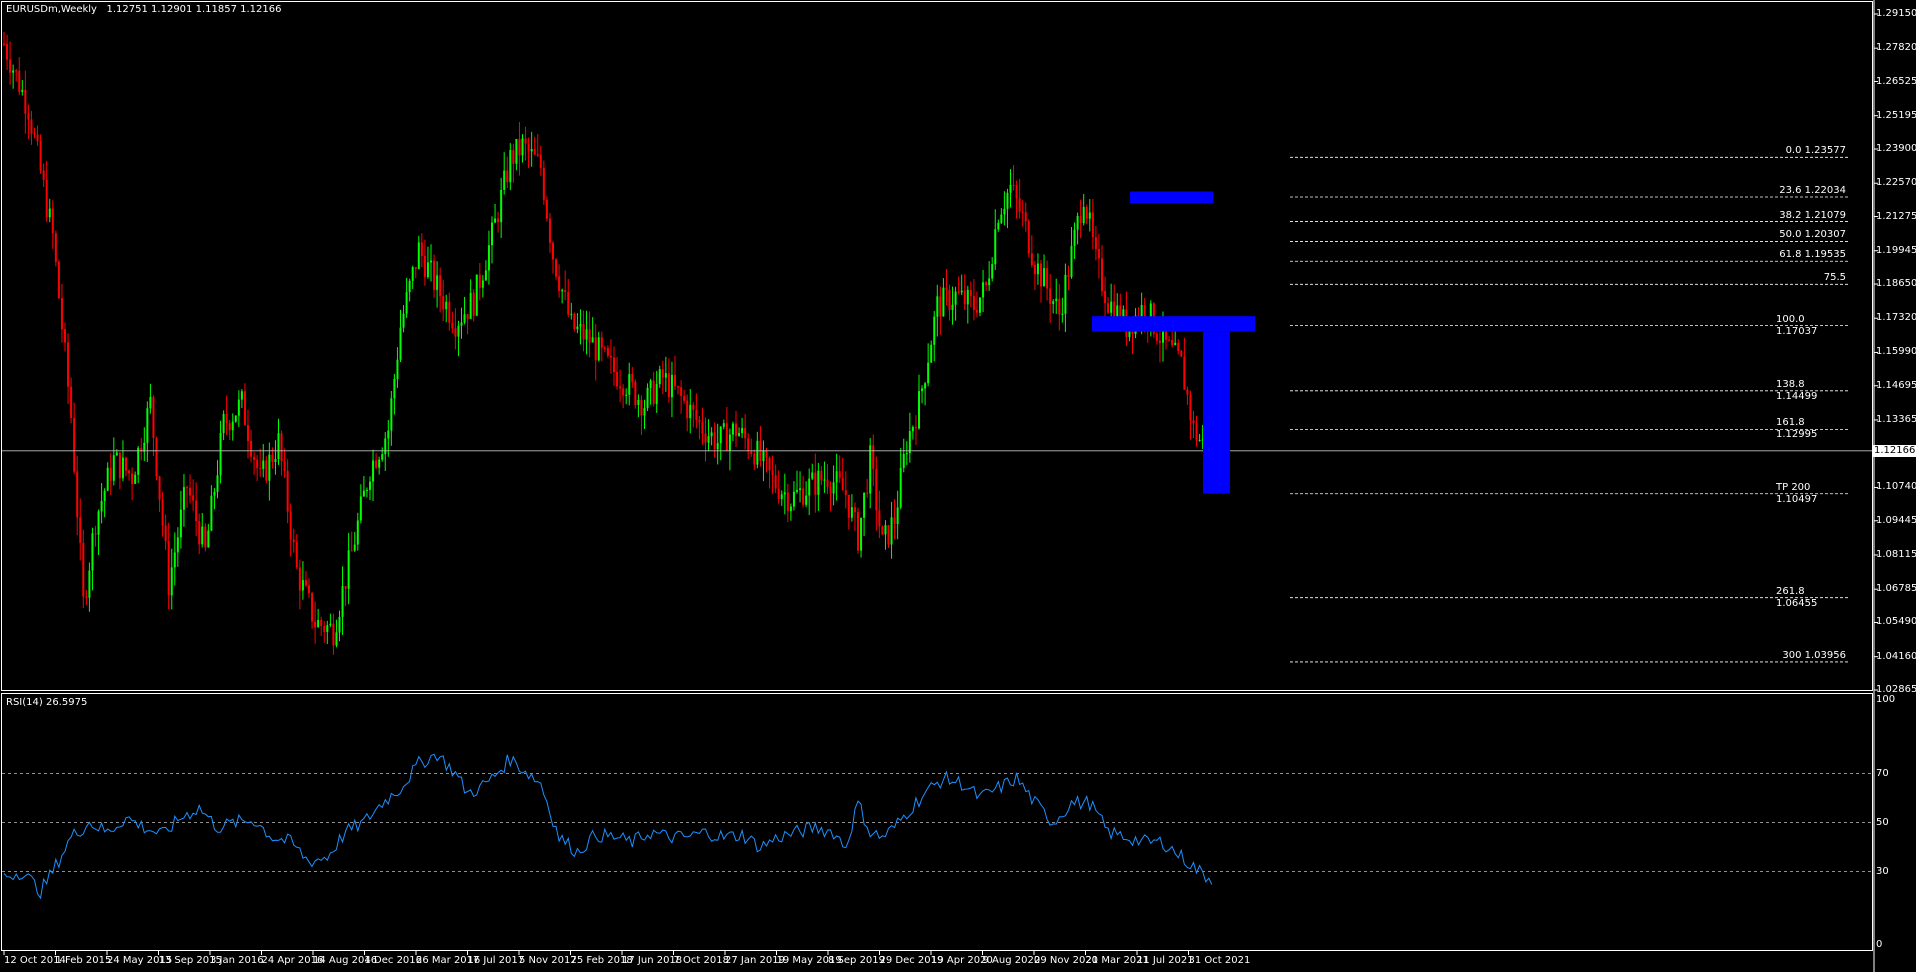 This screenshot has width=1916, height=972. What do you see at coordinates (1894, 450) in the screenshot?
I see `current-price-label: 1.12166` at bounding box center [1894, 450].